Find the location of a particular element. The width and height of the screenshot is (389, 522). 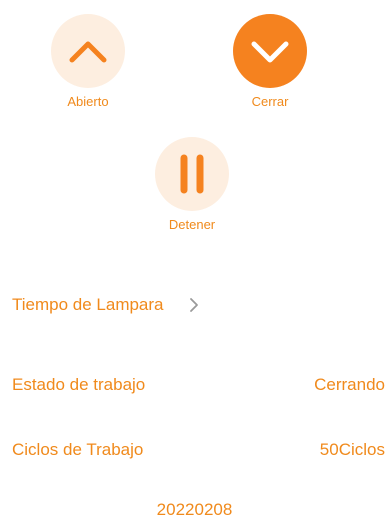

lamp-time-link: Tiempo de Lampara is located at coordinates (106, 305).